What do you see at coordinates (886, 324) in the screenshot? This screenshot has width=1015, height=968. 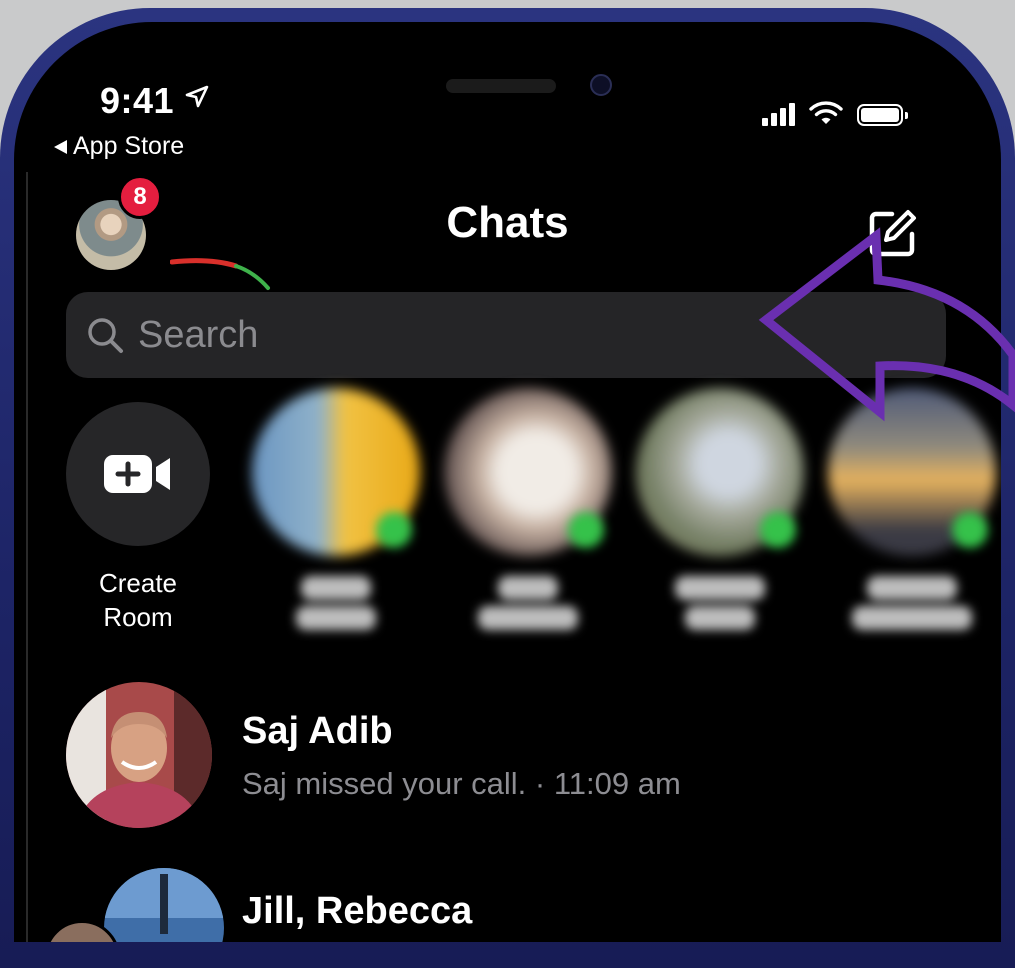 I see `annotation-arrow` at bounding box center [886, 324].